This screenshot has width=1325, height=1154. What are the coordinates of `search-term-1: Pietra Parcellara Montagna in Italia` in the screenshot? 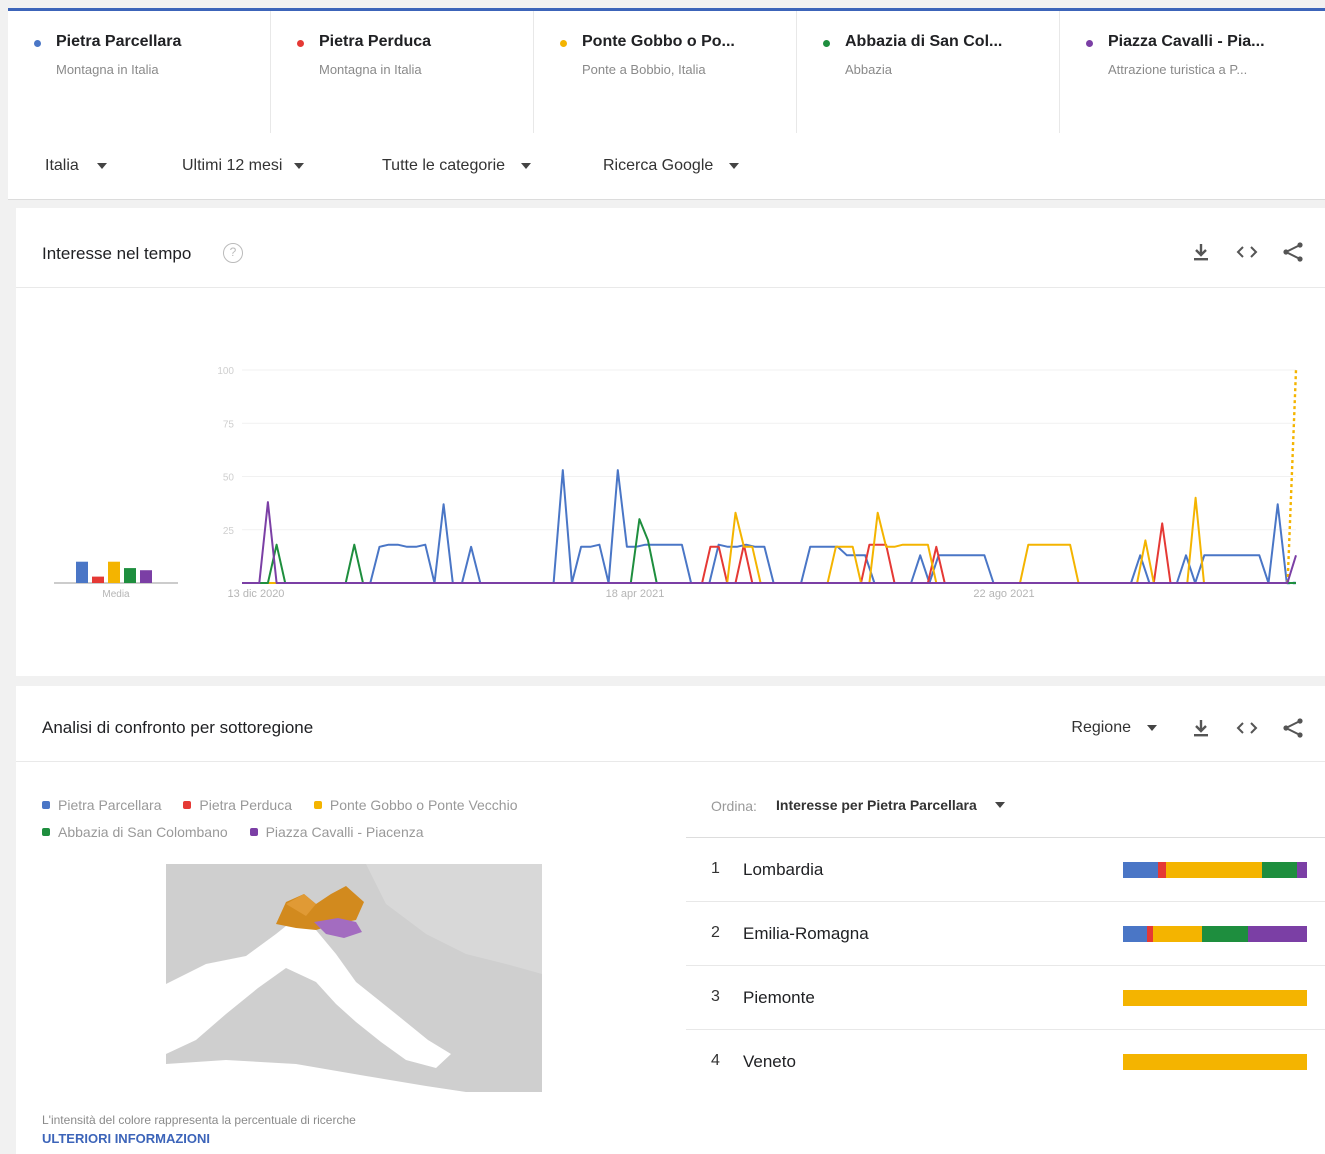 It's located at (139, 72).